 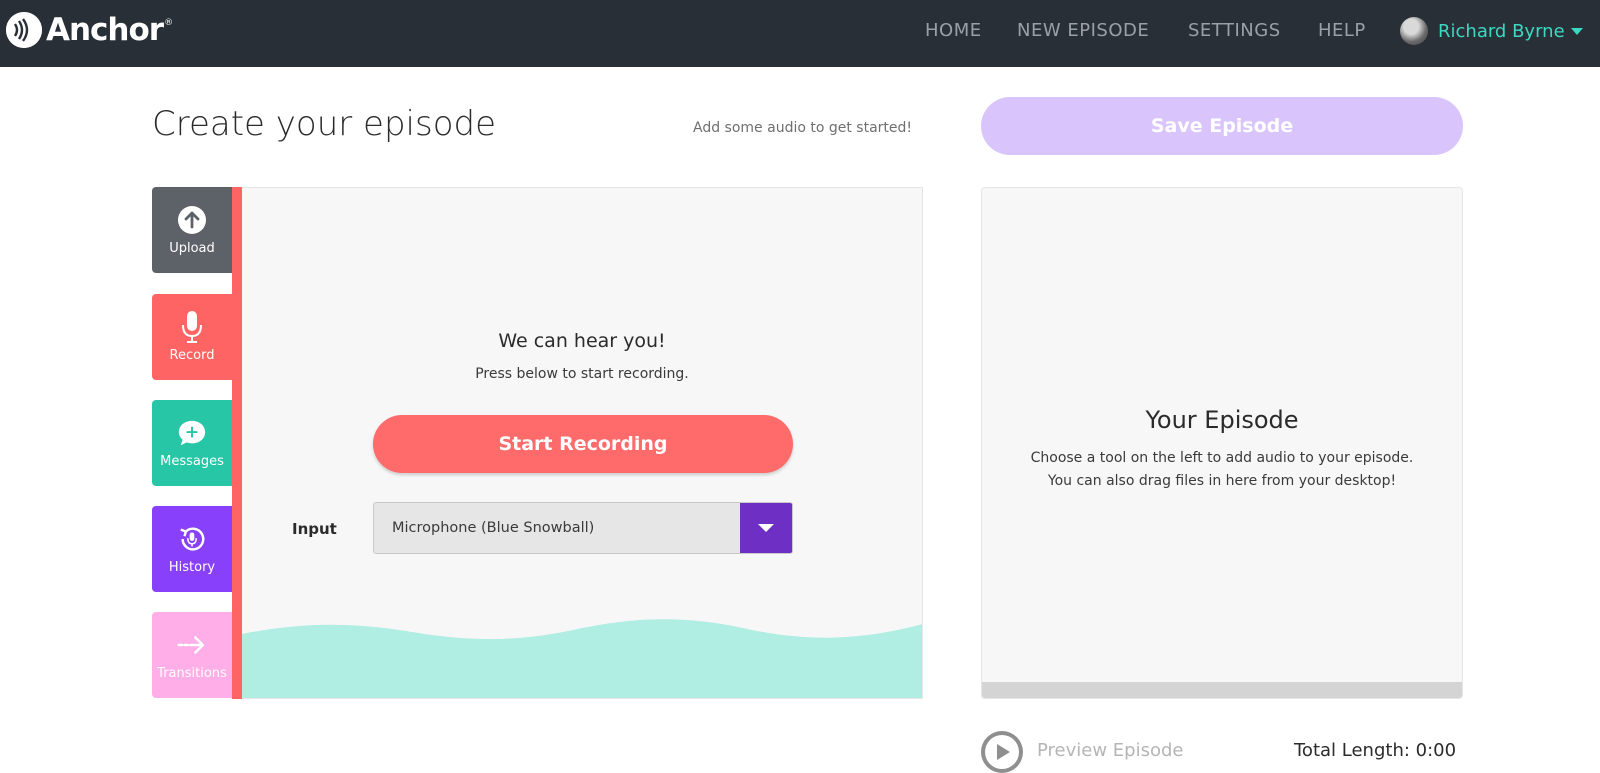 What do you see at coordinates (582, 374) in the screenshot?
I see `record-subheading: Press below to start recording.` at bounding box center [582, 374].